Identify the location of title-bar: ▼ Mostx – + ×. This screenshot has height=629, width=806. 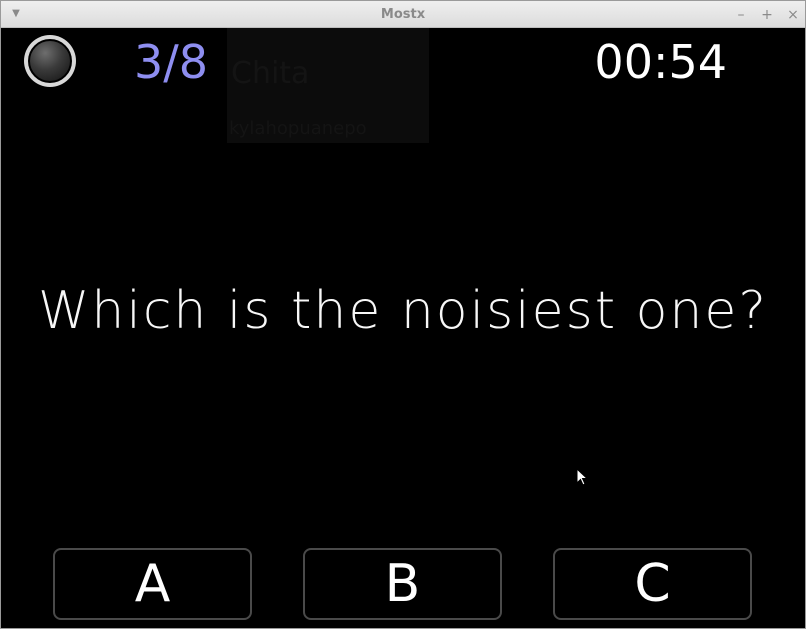
(403, 14).